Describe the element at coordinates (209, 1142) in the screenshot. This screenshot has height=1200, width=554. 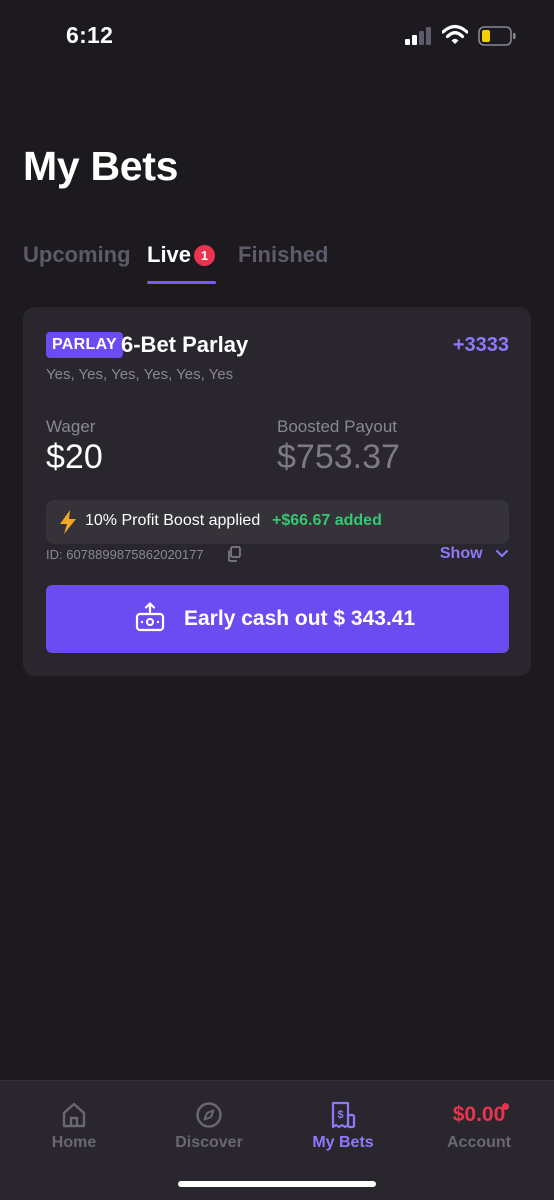
I see `nav-discover-label: Discover` at that location.